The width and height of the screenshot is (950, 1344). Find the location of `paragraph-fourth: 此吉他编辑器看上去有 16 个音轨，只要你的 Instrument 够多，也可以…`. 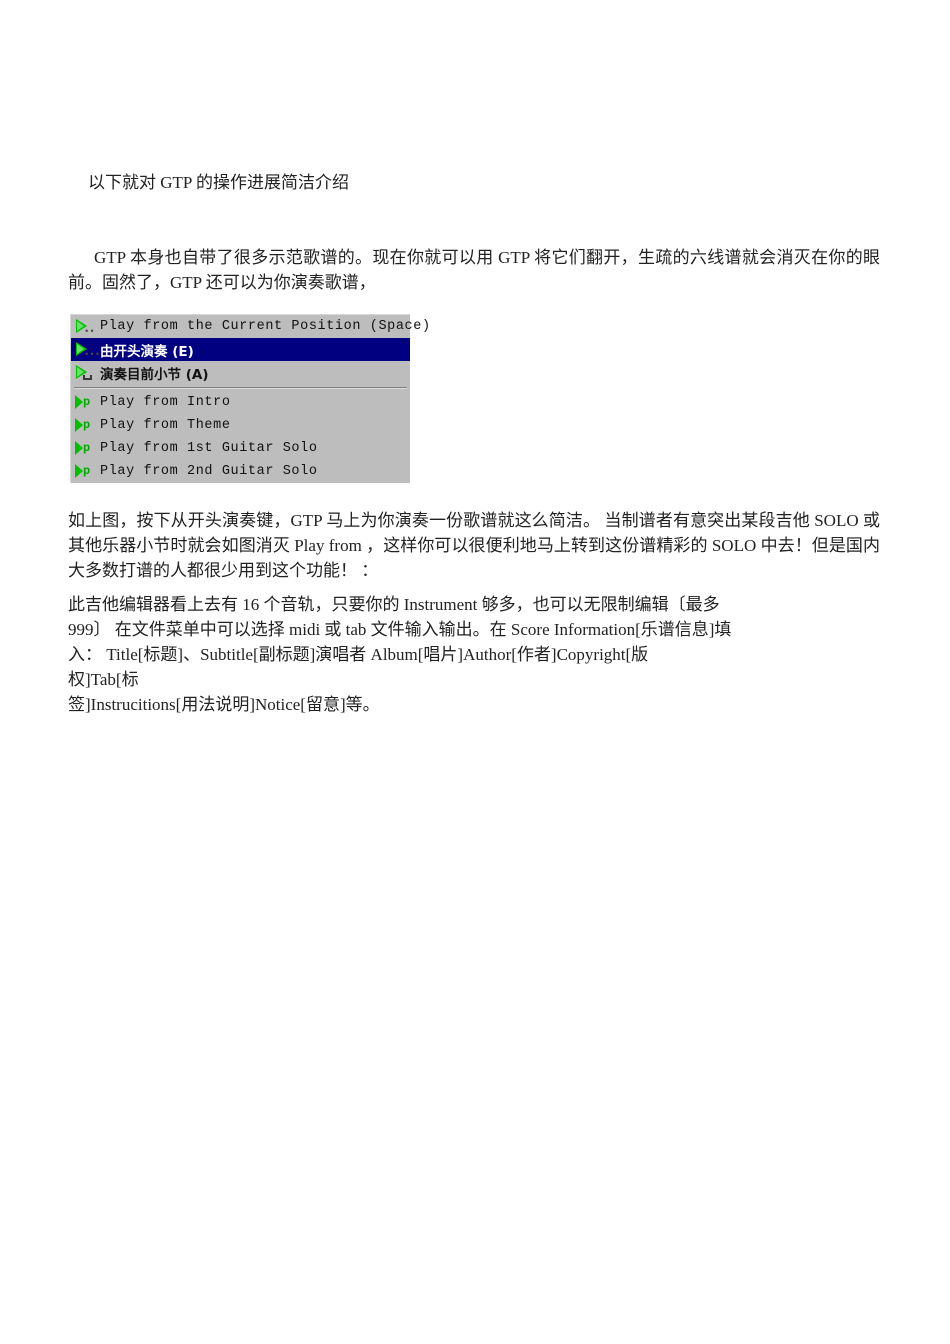

paragraph-fourth: 此吉他编辑器看上去有 16 个音轨，只要你的 Instrument 够多，也可以… is located at coordinates (478, 654).